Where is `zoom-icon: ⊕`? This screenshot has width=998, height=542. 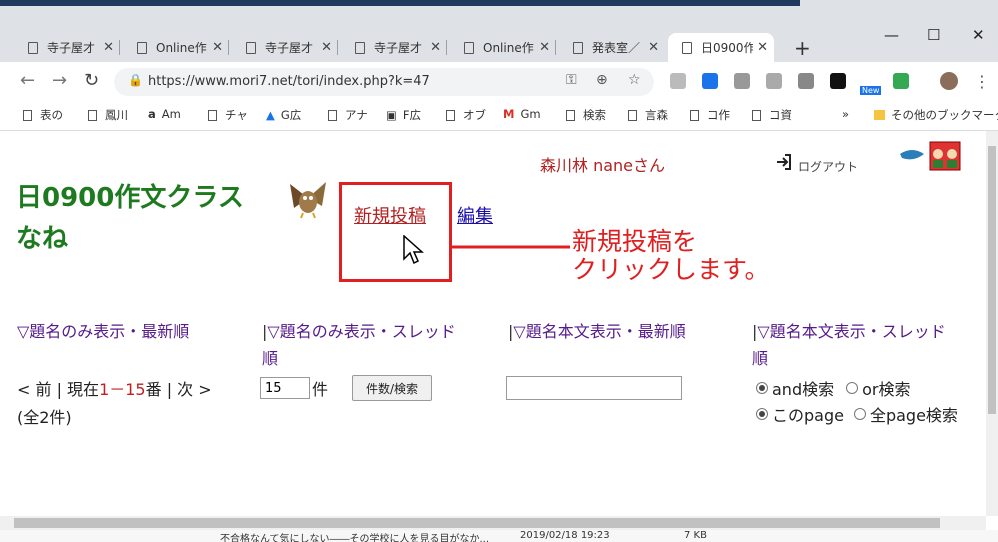 zoom-icon: ⊕ is located at coordinates (602, 80).